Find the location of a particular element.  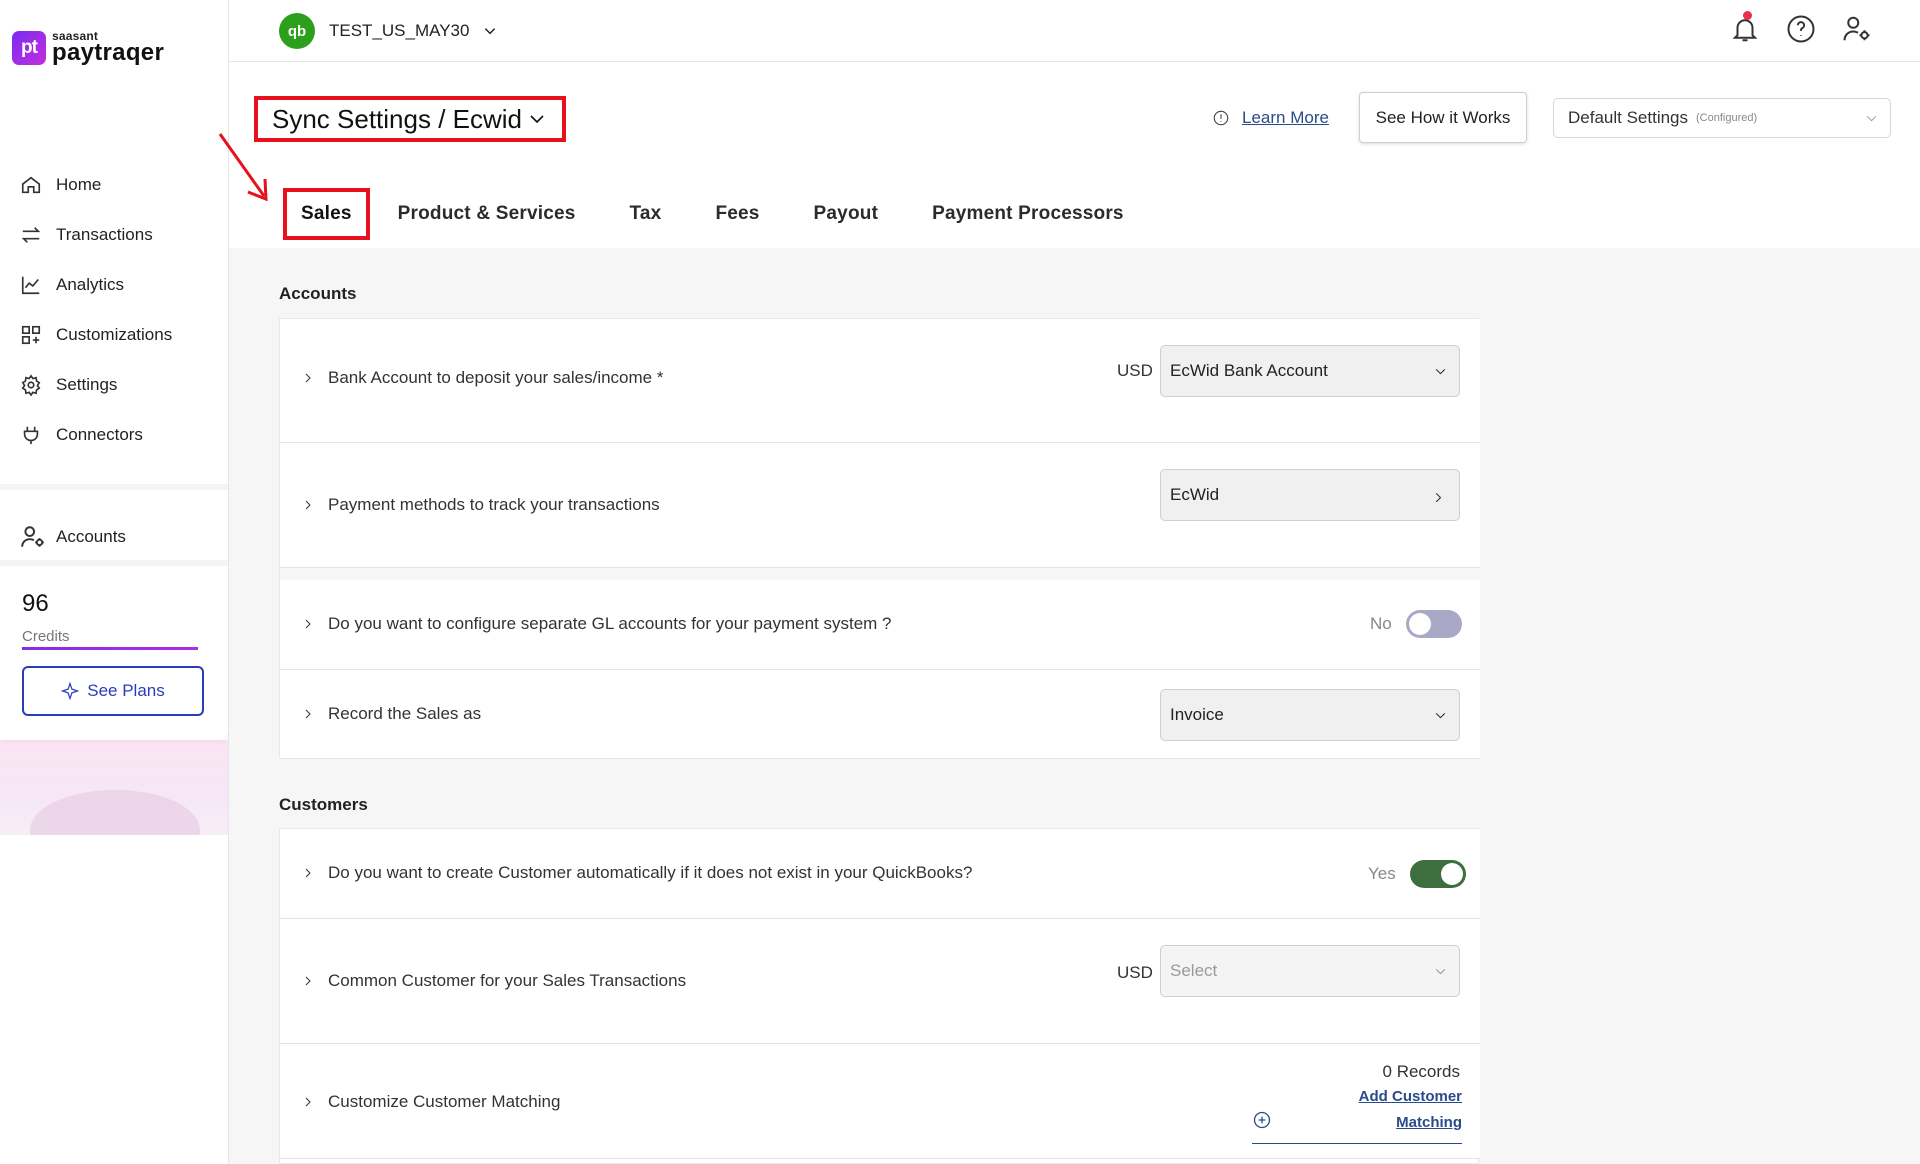

tab-payout: Payout is located at coordinates (846, 214).